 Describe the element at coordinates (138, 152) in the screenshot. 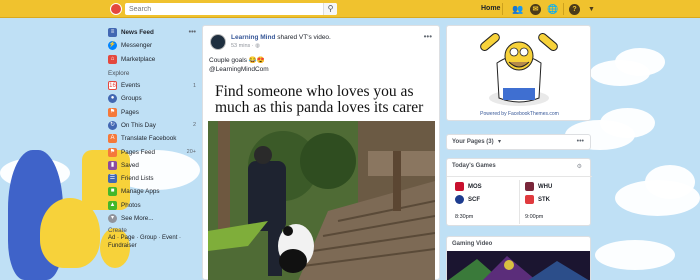

I see `sidebar-item-label: Pages Feed` at that location.